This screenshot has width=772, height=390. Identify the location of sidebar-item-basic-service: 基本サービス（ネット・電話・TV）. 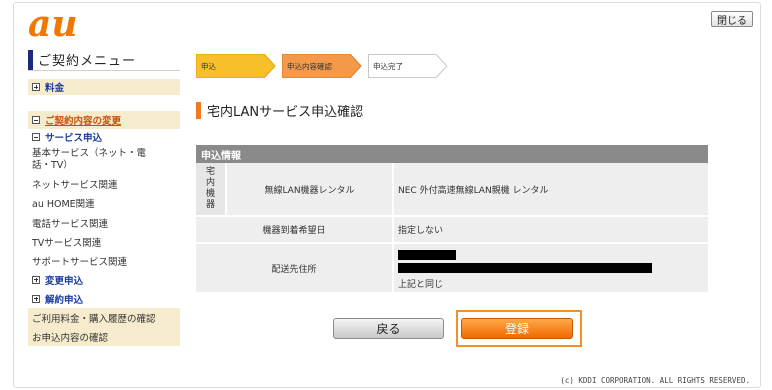
(104, 159).